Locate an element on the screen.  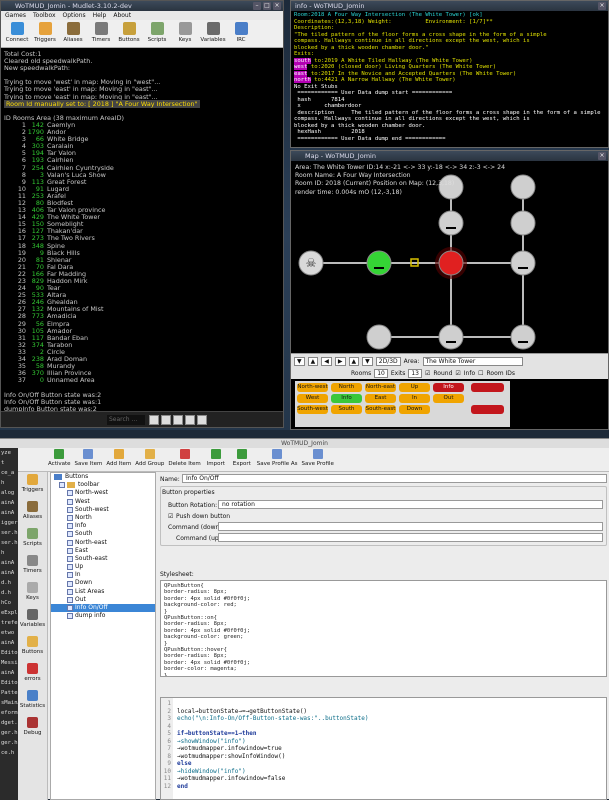
tree-item: South is located at coordinates (103, 534).